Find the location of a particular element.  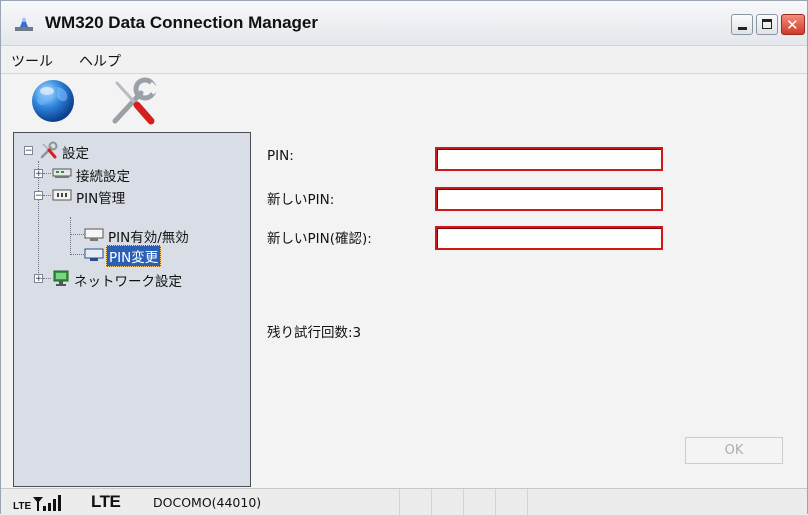

tree-label: ネットワーク設定 is located at coordinates (128, 282).